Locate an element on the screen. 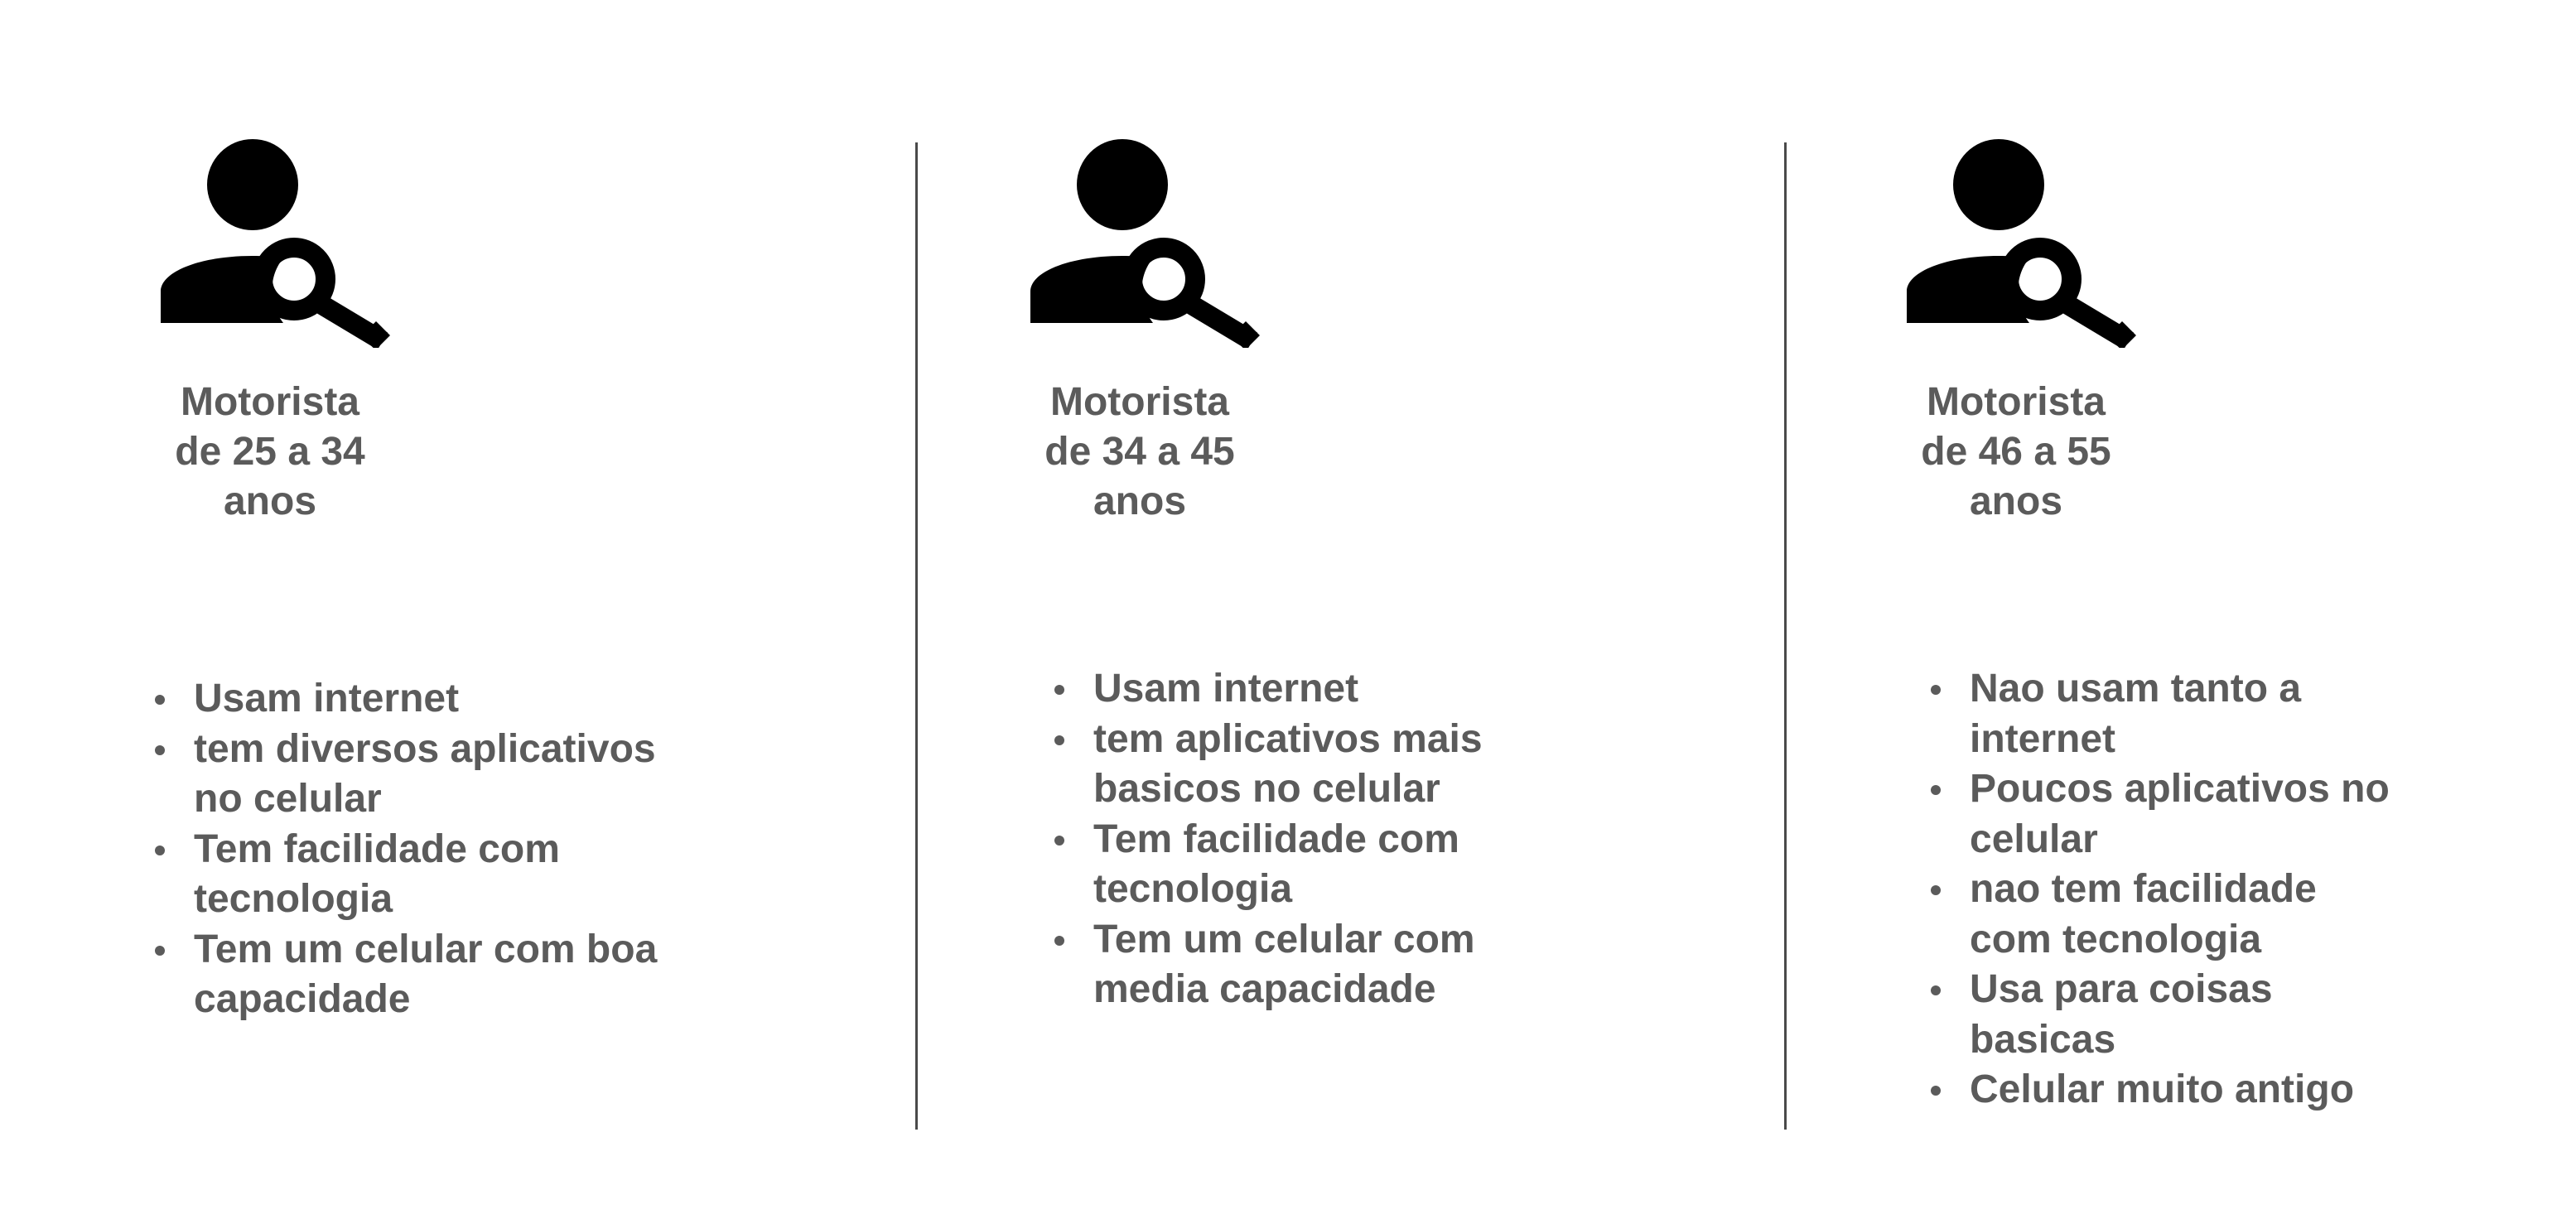 This screenshot has width=2576, height=1219. persona-title: Motorista de 46 a 55 anos is located at coordinates (2016, 451).